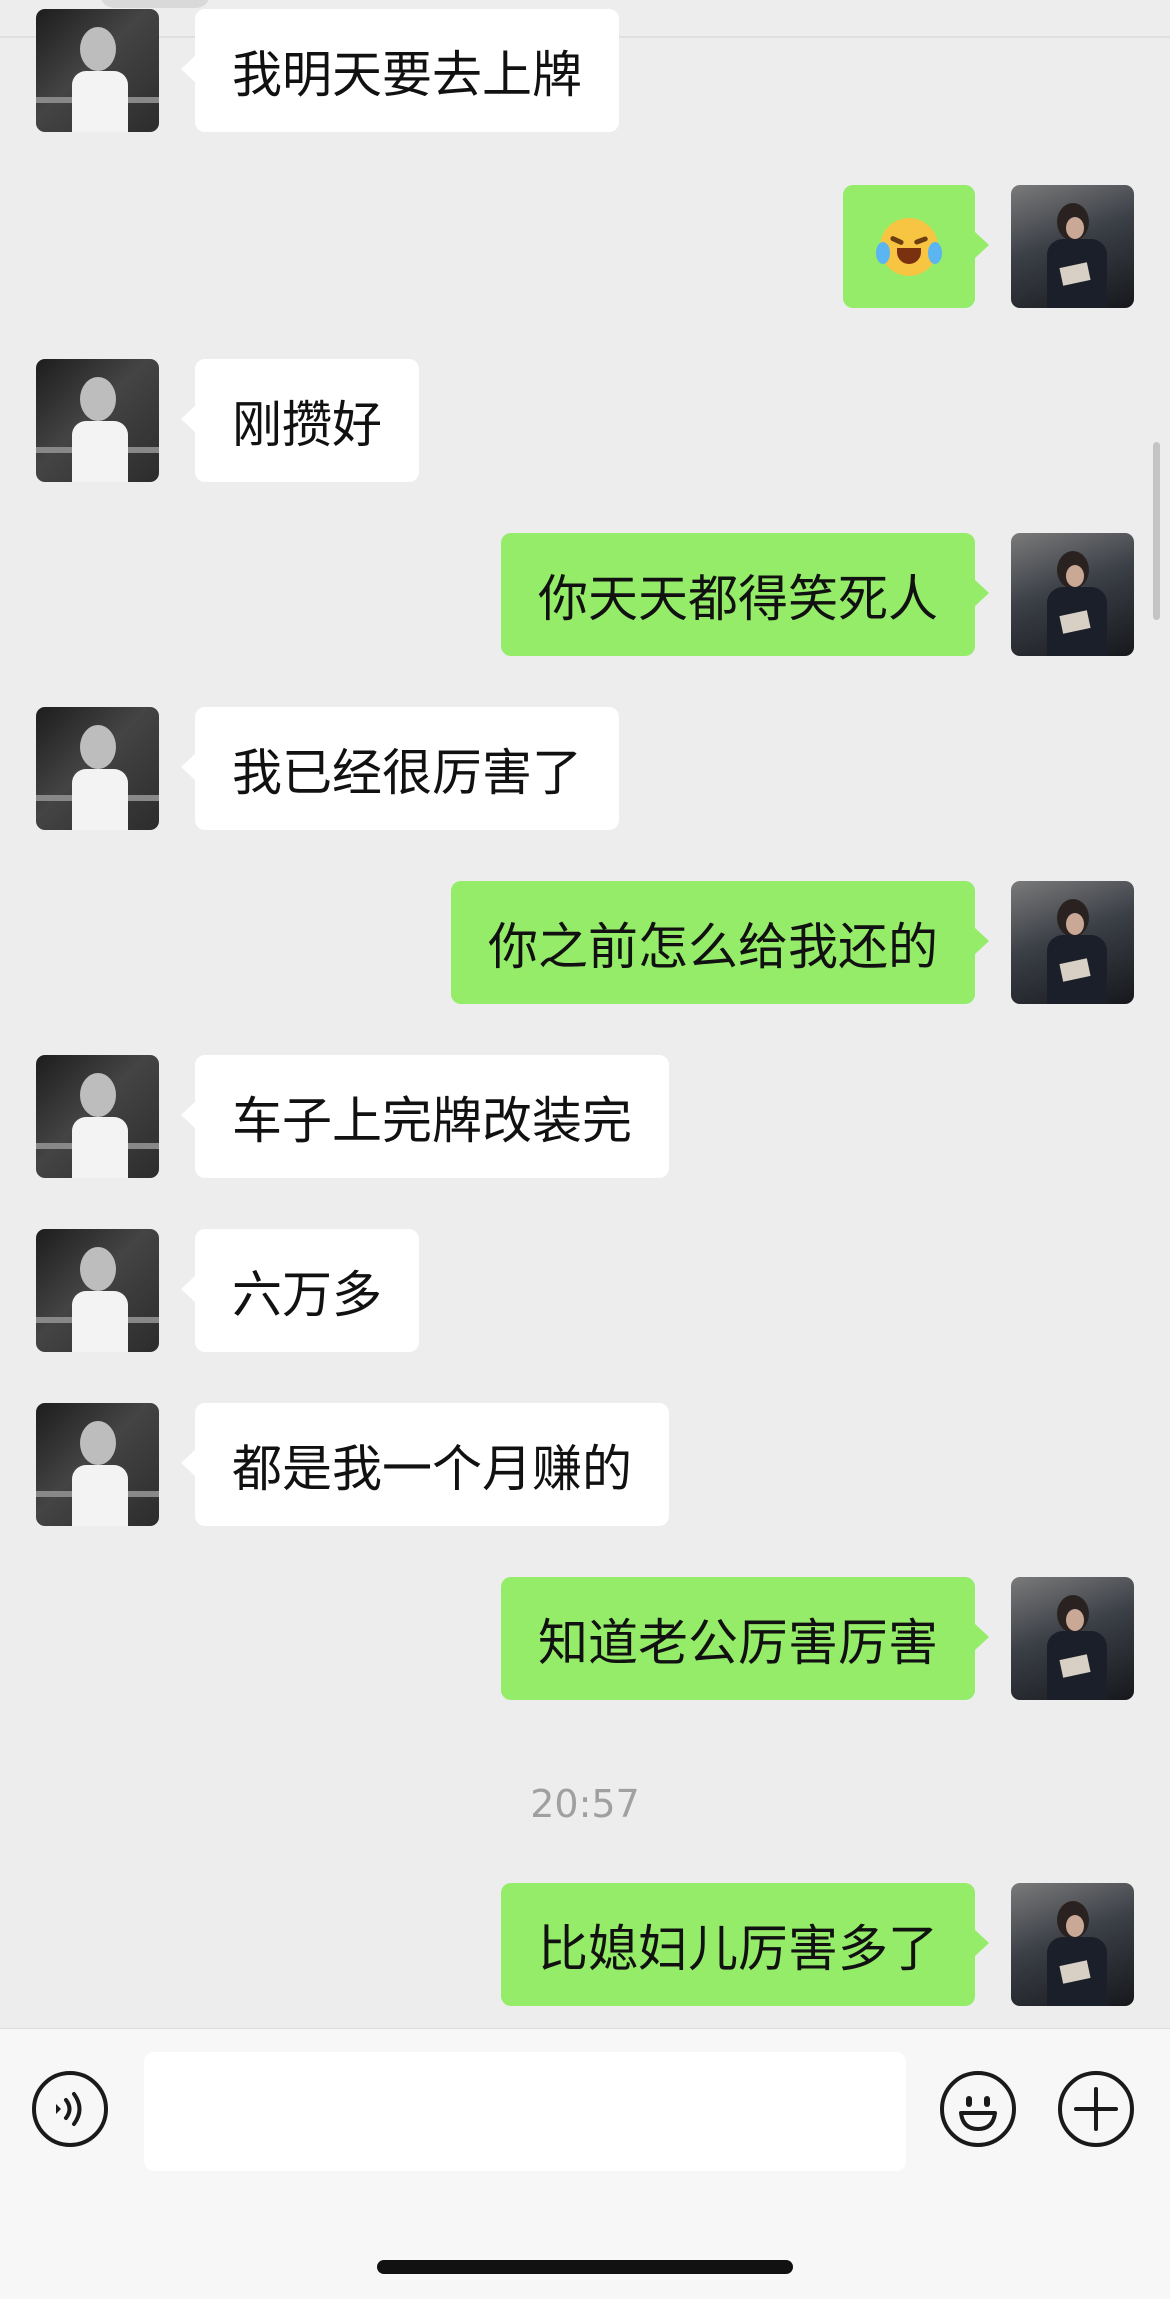 This screenshot has height=2299, width=1170. Describe the element at coordinates (738, 1642) in the screenshot. I see `message-text: 知道老公厉害厉害` at that location.